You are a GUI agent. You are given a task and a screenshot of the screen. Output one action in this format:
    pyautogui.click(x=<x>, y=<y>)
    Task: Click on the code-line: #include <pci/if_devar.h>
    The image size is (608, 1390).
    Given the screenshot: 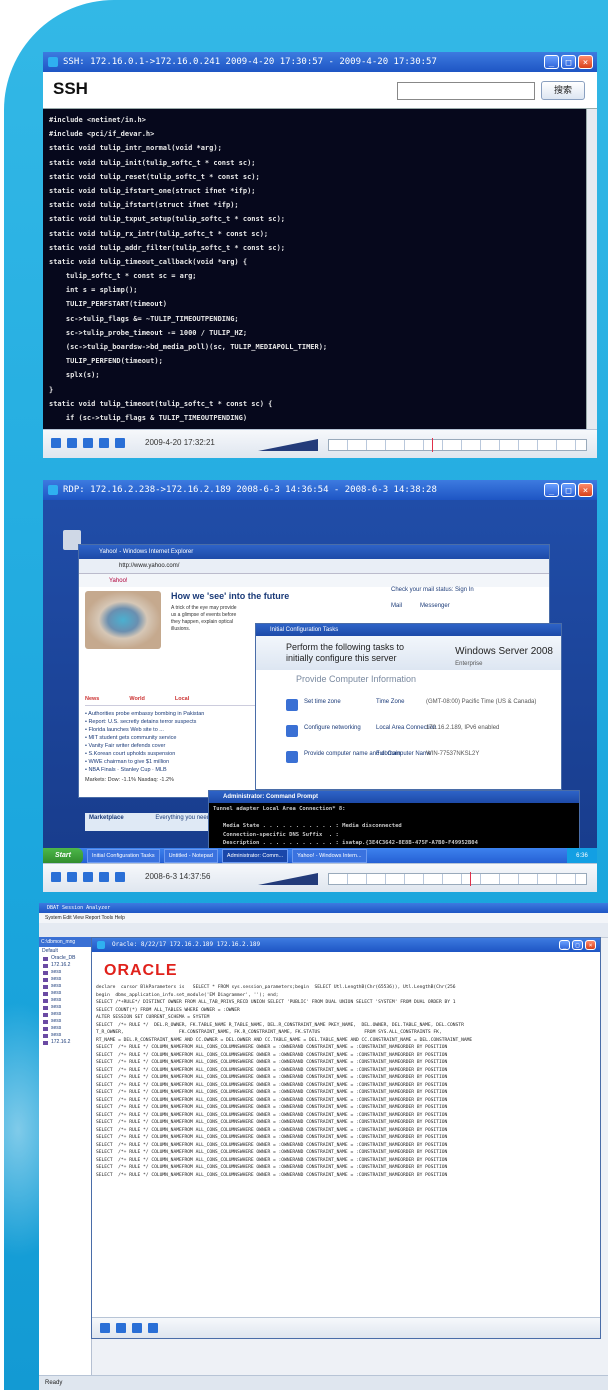 What is the action you would take?
    pyautogui.click(x=102, y=134)
    